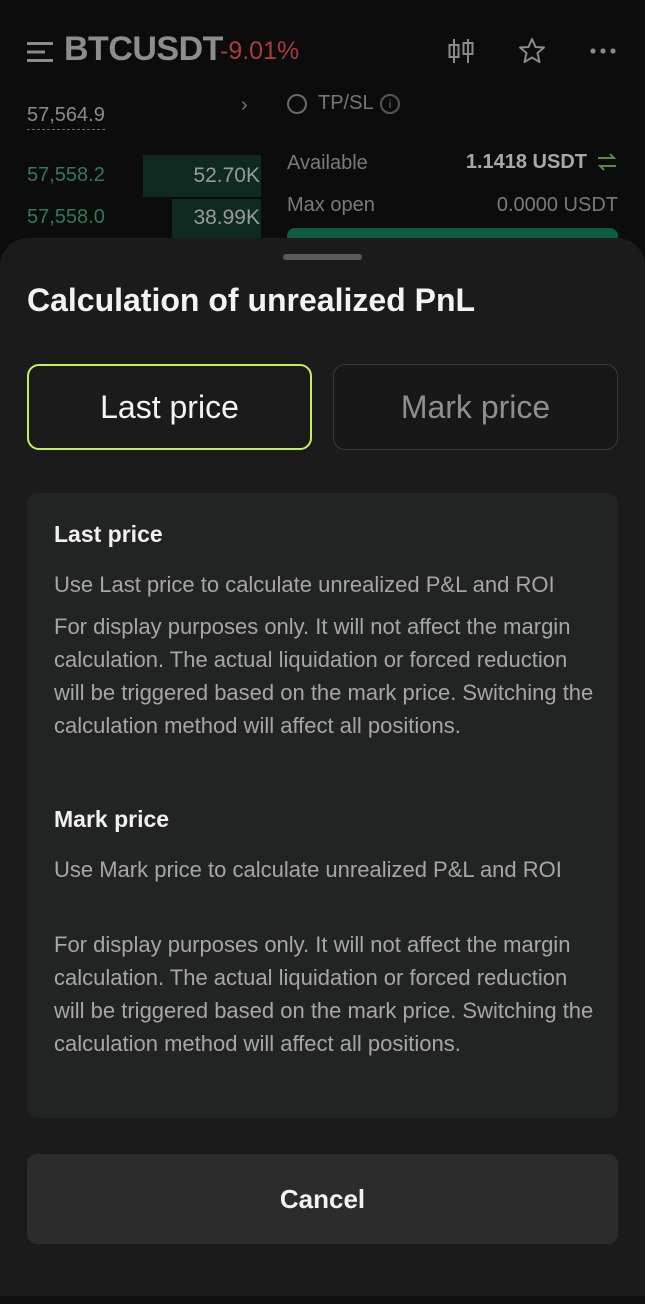  What do you see at coordinates (226, 217) in the screenshot?
I see `orderbook-size: 38.99K` at bounding box center [226, 217].